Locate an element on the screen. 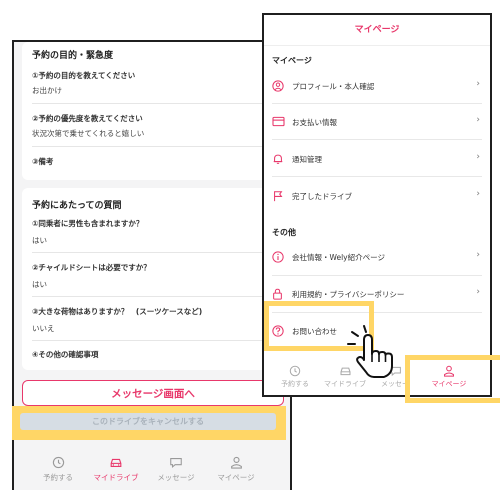  mypage-section-title: マイページ is located at coordinates (292, 60).